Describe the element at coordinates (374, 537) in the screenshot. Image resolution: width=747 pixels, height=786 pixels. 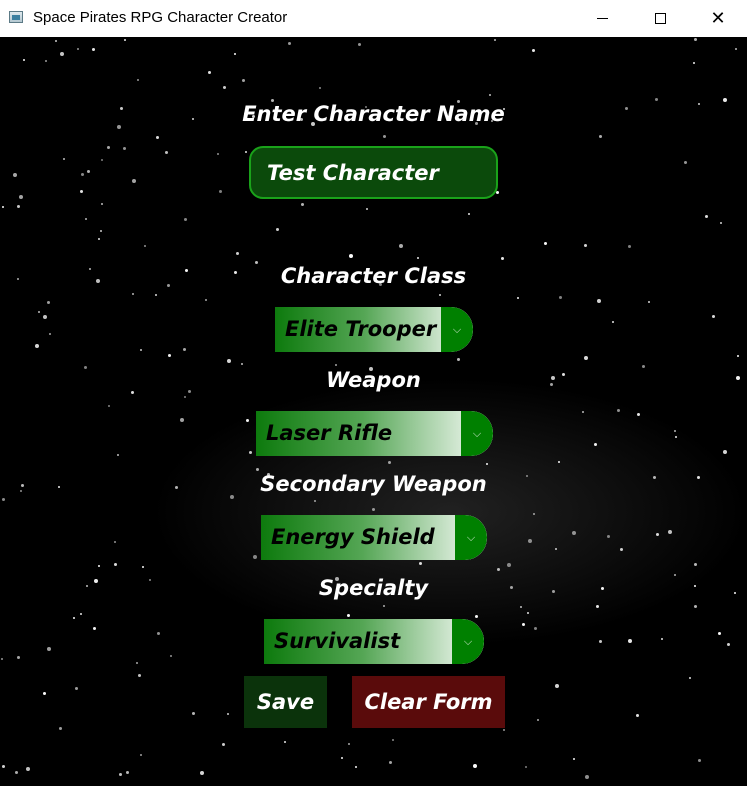
I see `secondary-weapon-dropdown: Energy Shield ⌵` at that location.